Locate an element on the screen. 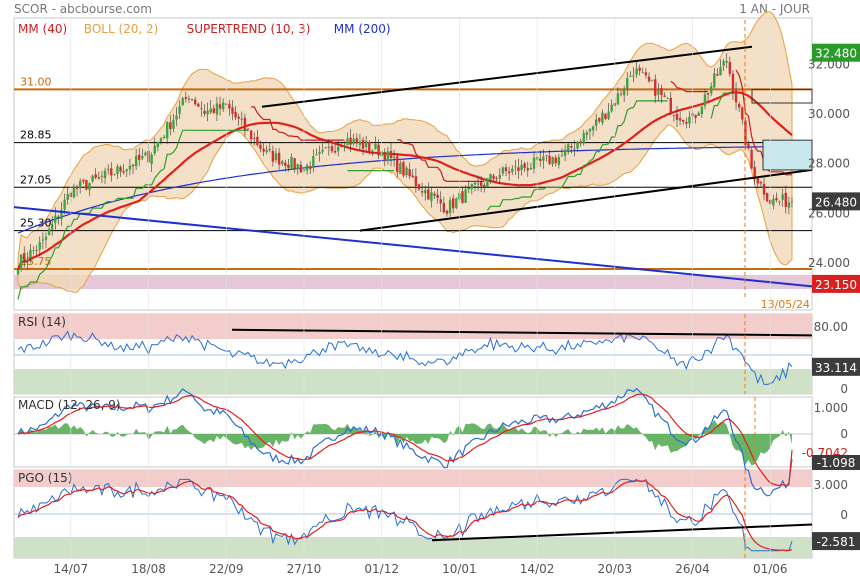 The image size is (860, 580). x-axis-label: 22/09 is located at coordinates (226, 569).